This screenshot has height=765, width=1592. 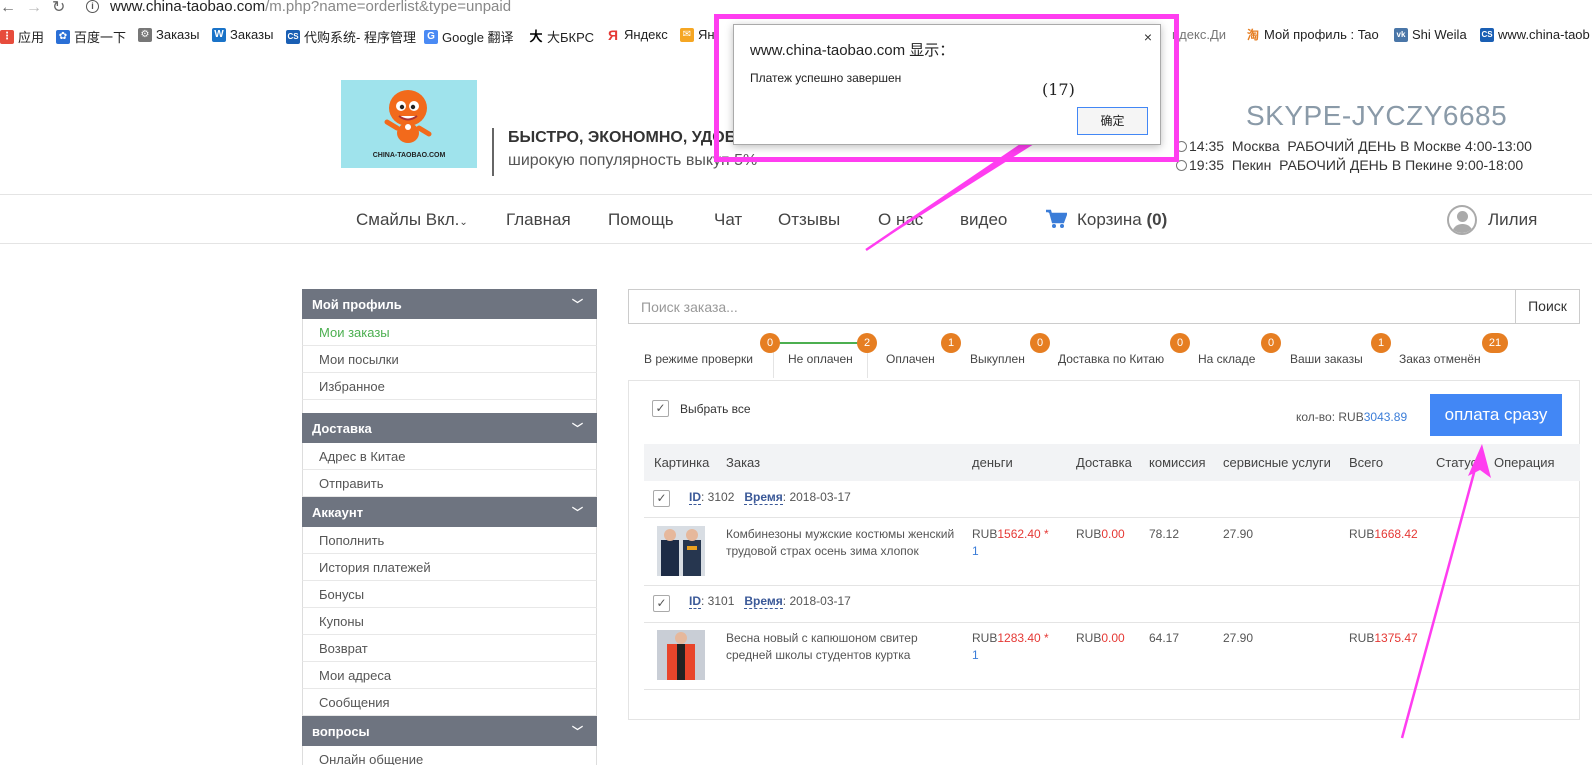 I want to click on user-avatar-icon, so click(x=1462, y=220).